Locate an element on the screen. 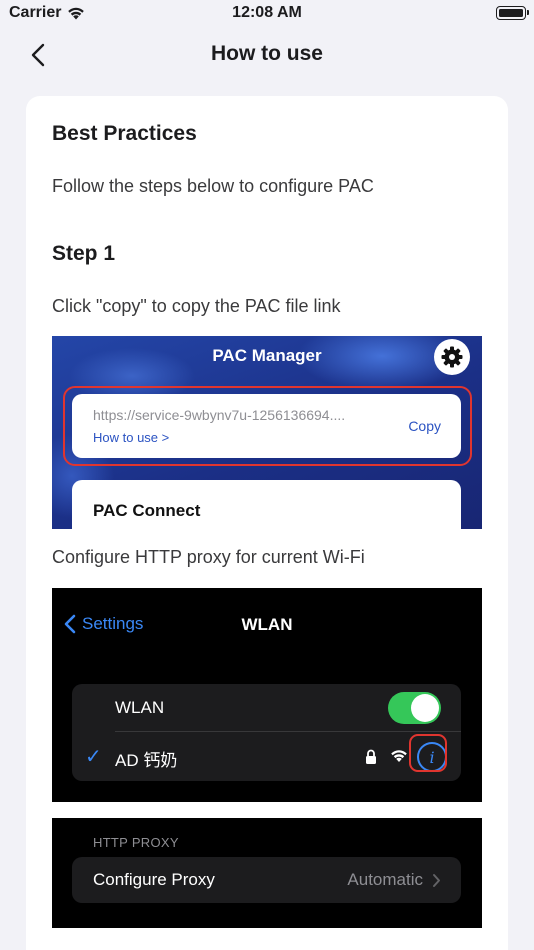  status-time: 12:08 AM is located at coordinates (267, 12).